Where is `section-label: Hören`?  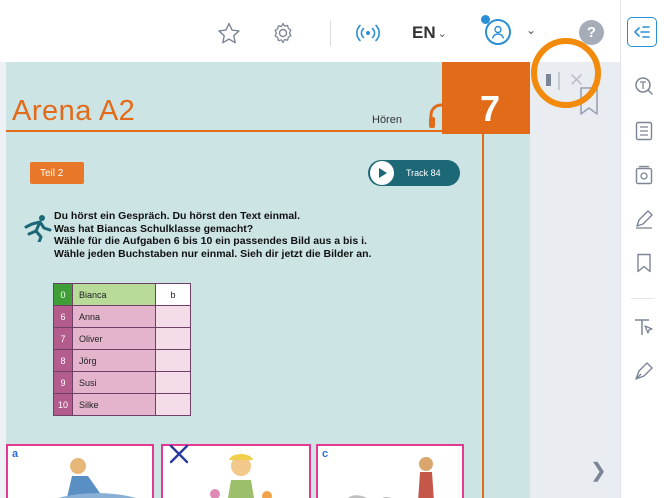
section-label: Hören is located at coordinates (387, 120).